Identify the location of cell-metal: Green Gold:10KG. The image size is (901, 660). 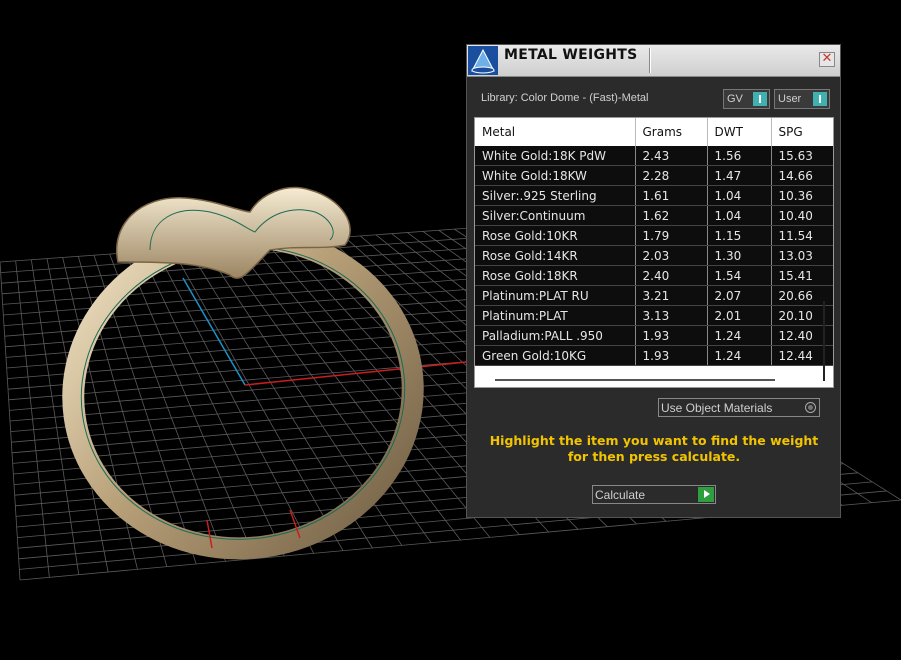
(555, 355).